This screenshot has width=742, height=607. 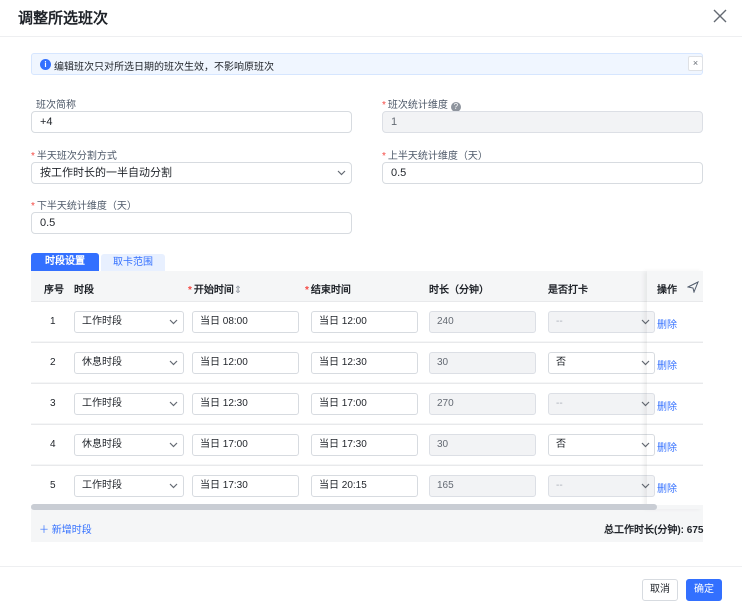 What do you see at coordinates (568, 290) in the screenshot?
I see `header-clock: 是否打卡` at bounding box center [568, 290].